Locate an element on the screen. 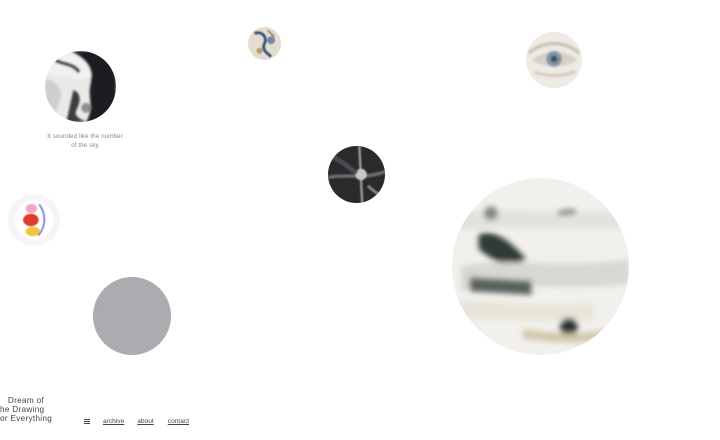  artwork-ink-wash is located at coordinates (80, 86).